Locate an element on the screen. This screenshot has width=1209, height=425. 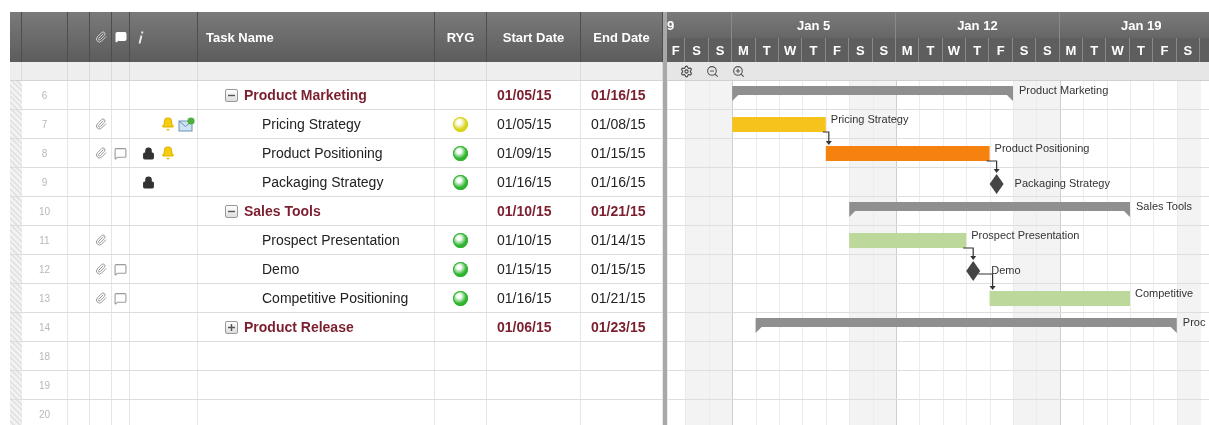
row-number: 20 is located at coordinates (45, 412).